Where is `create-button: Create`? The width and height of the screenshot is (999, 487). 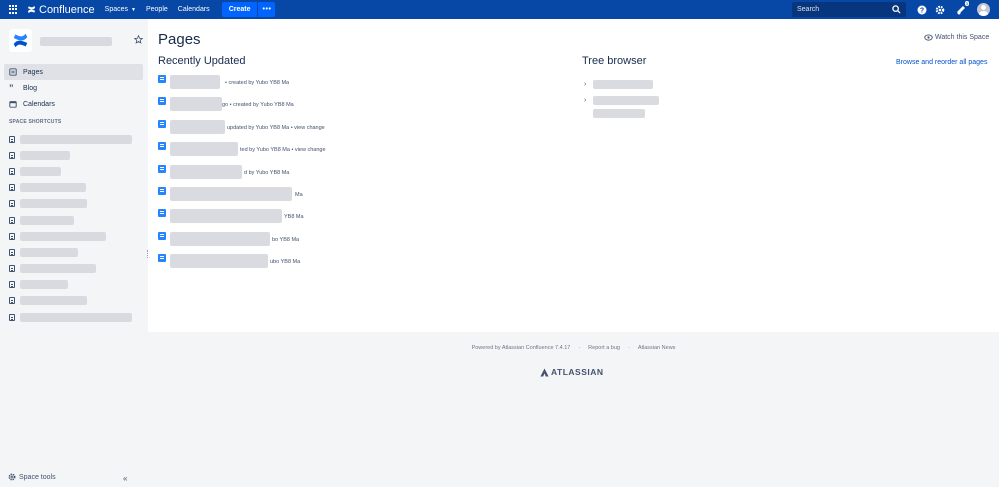 create-button: Create is located at coordinates (239, 9).